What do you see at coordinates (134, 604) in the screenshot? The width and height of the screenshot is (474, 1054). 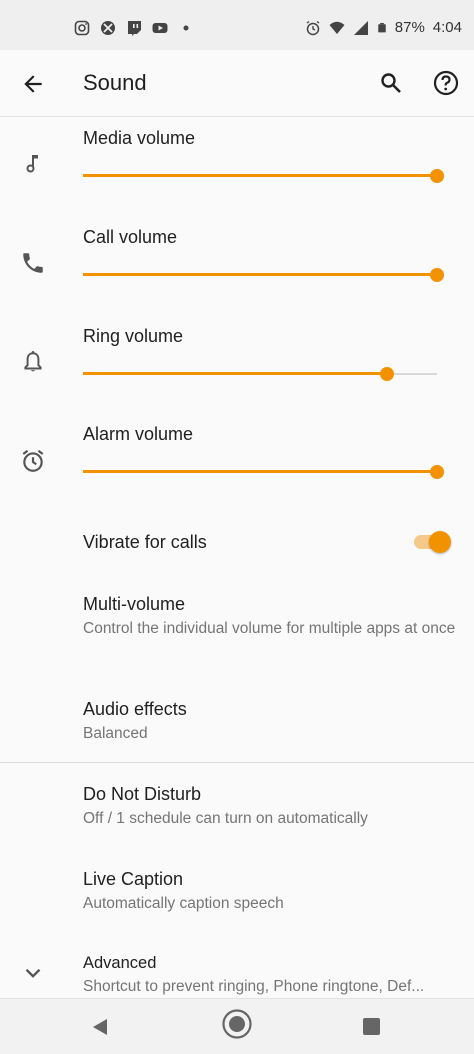 I see `multi-volume-title: Multi-volume` at bounding box center [134, 604].